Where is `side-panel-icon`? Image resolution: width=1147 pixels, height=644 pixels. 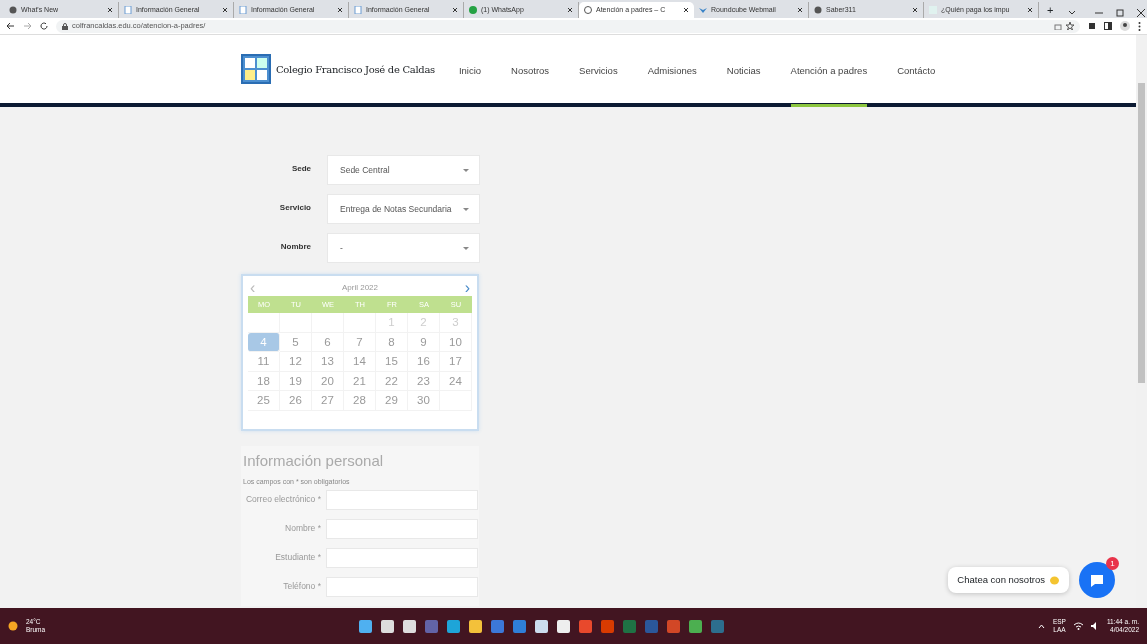
side-panel-icon is located at coordinates (1108, 26).